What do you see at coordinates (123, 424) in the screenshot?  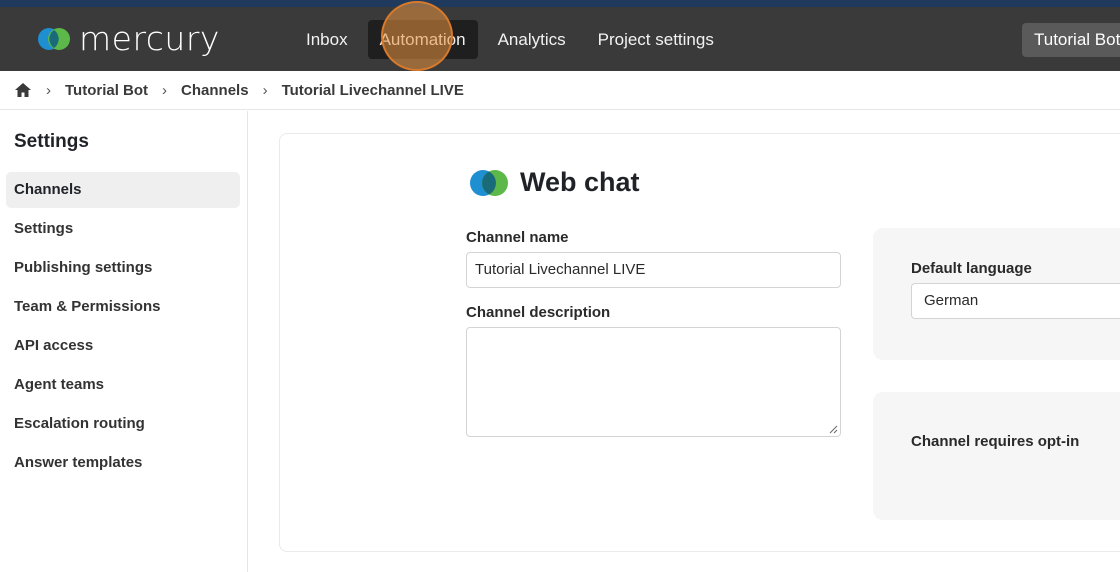 I see `sidebar-item-escalation-routing: Escalation routing` at bounding box center [123, 424].